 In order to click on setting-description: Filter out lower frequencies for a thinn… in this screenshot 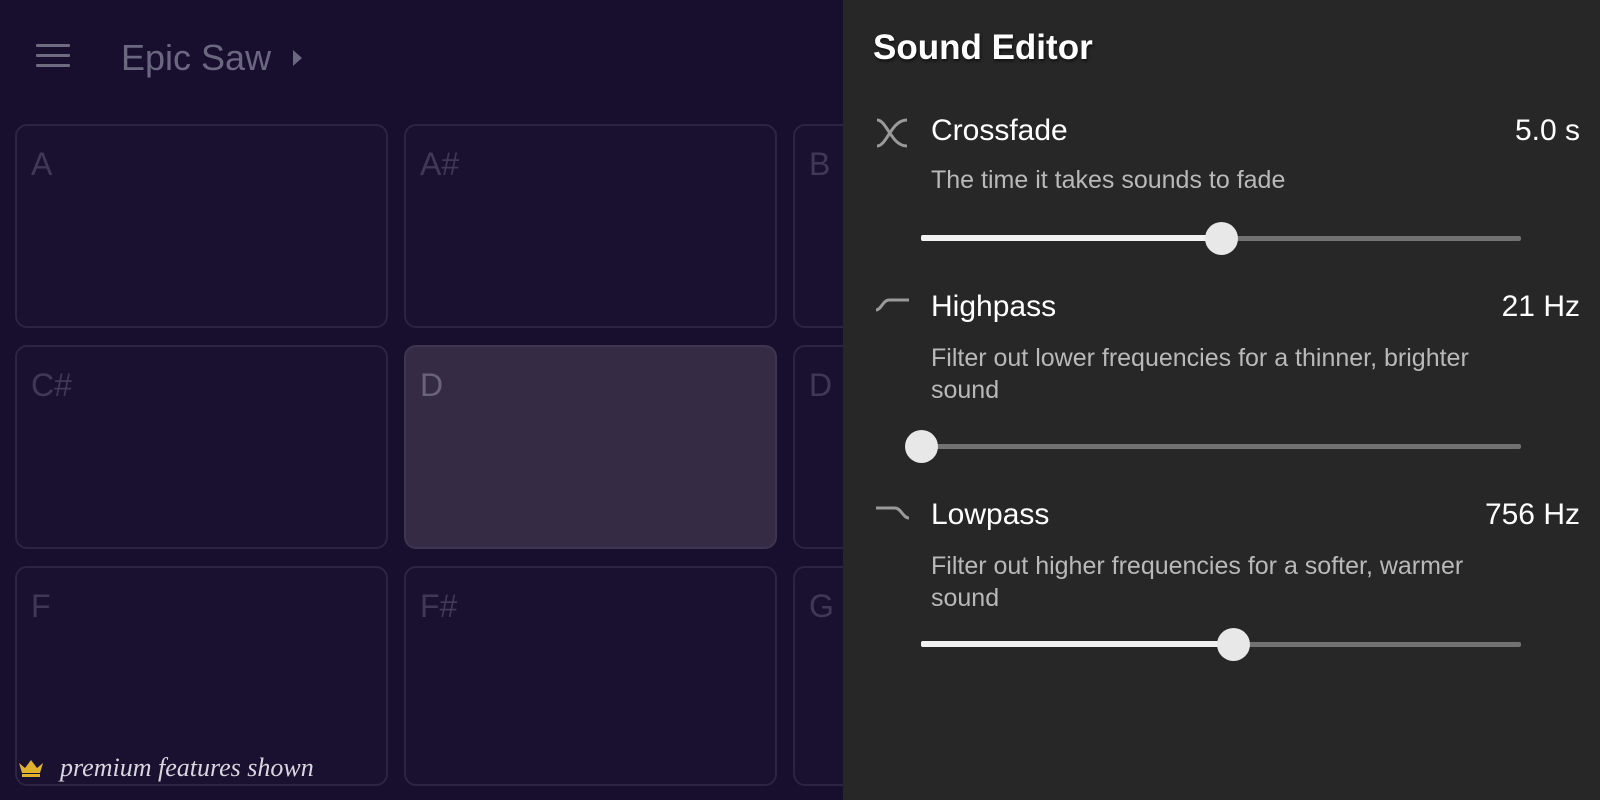, I will do `click(1200, 374)`.